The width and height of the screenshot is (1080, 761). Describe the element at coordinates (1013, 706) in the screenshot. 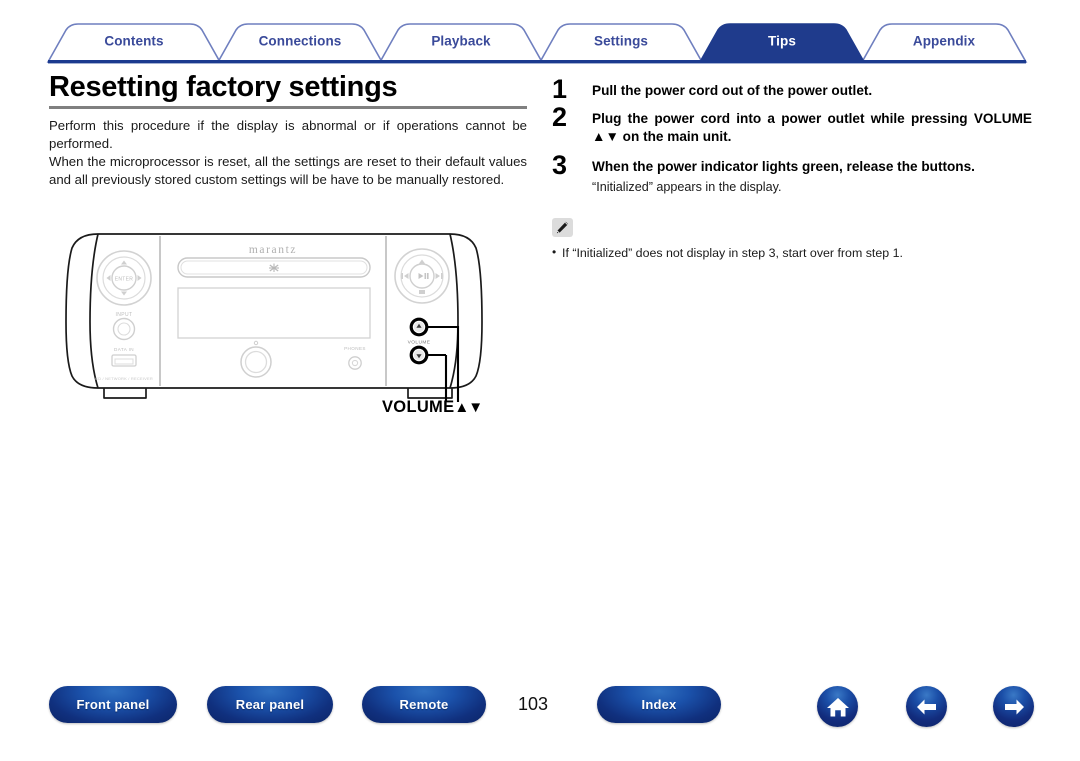

I see `arrow-right-icon` at that location.